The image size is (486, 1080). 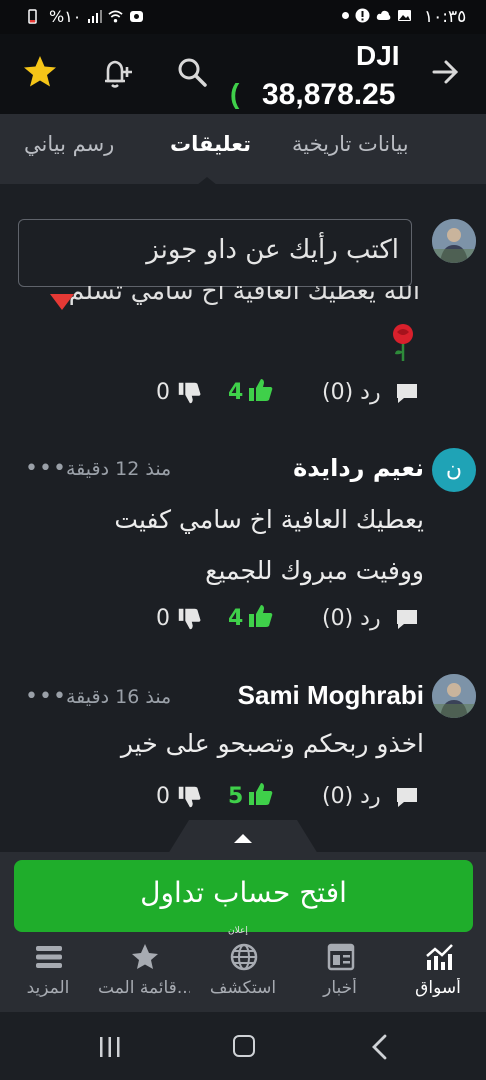 What do you see at coordinates (243, 74) in the screenshot?
I see `instrument-header: DJI 38,878.25 (` at bounding box center [243, 74].